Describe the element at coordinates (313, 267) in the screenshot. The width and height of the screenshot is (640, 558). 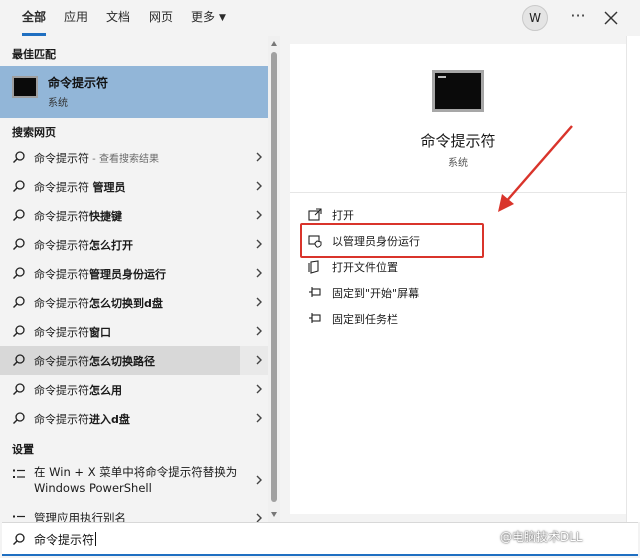
I see `folder-icon` at that location.